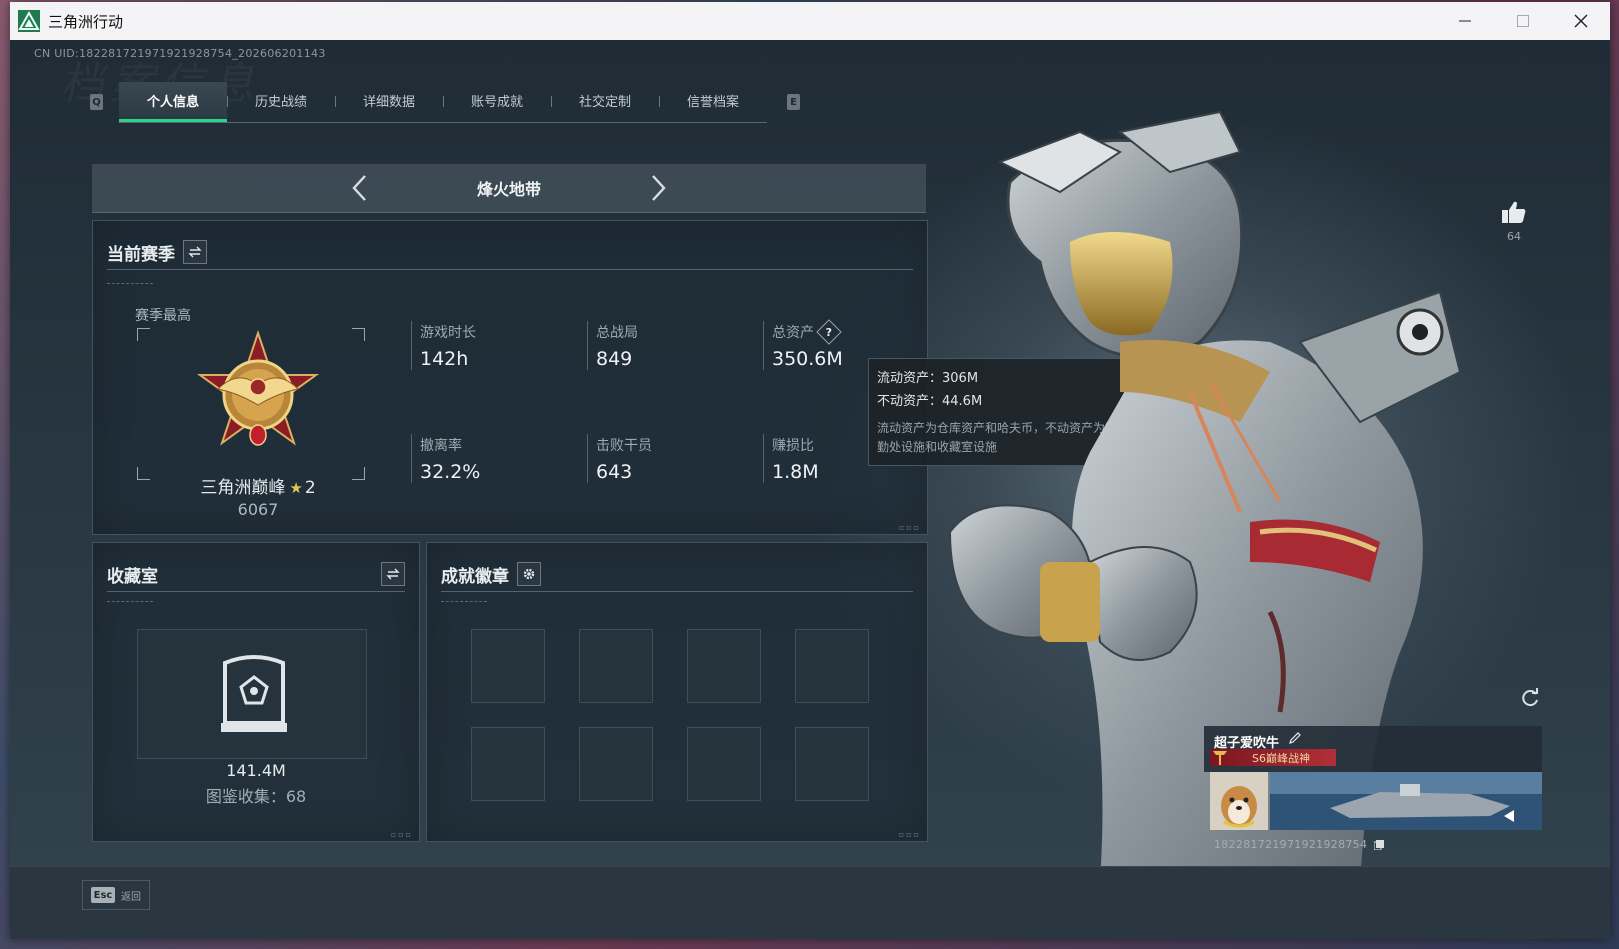 This screenshot has width=1619, height=949. I want to click on rank-score: 6067, so click(258, 509).